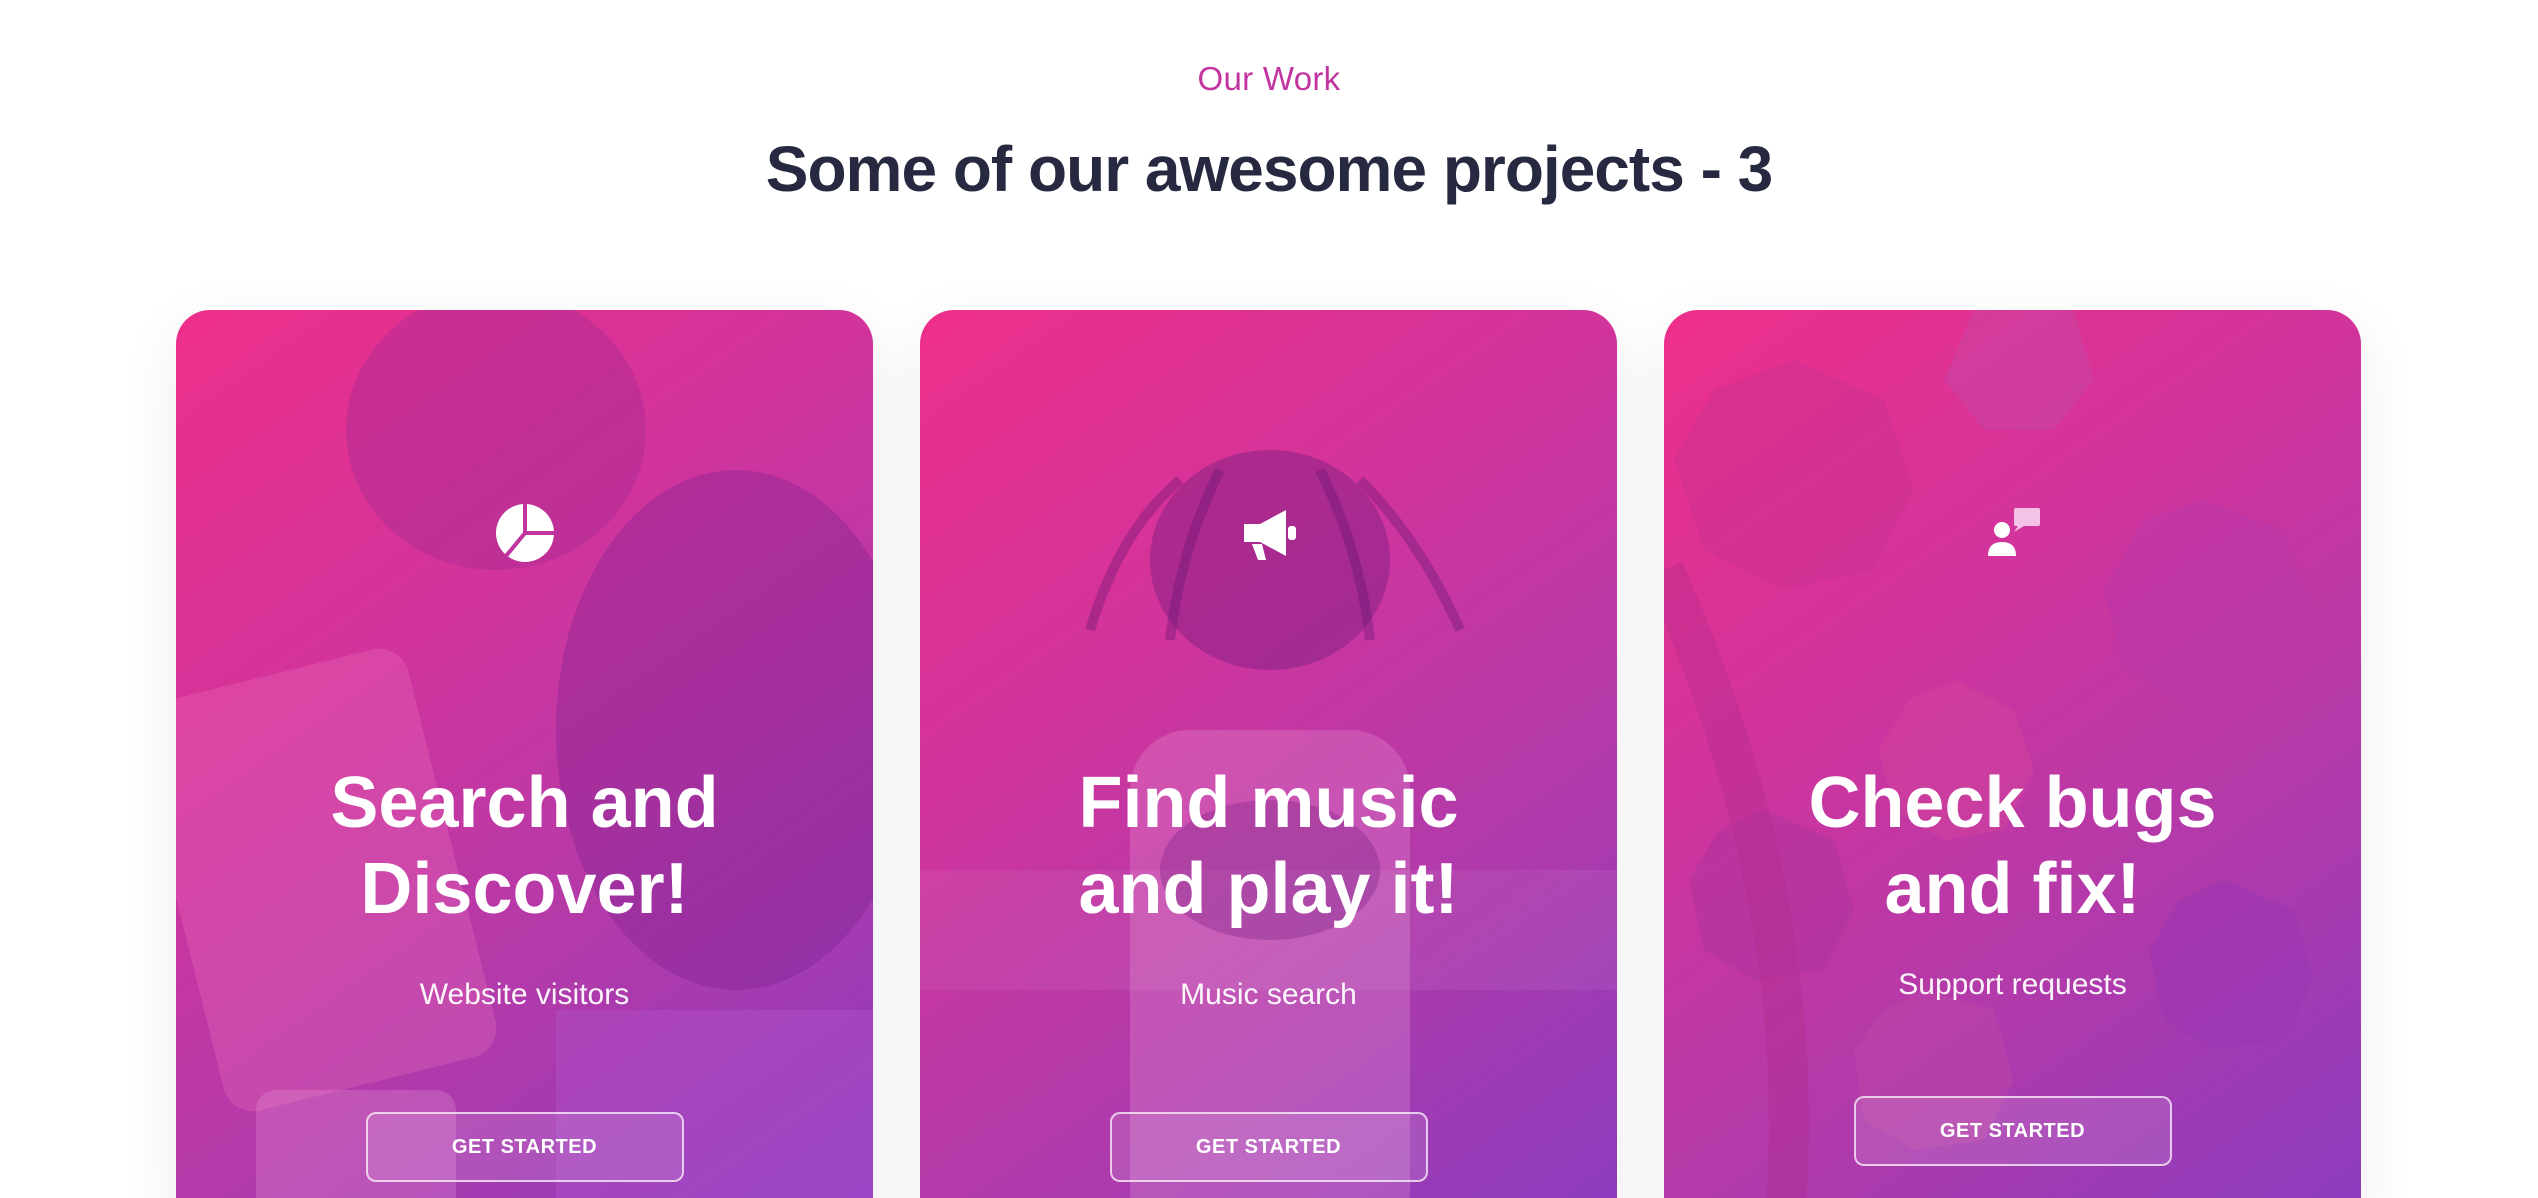  I want to click on megaphone-icon, so click(1268, 535).